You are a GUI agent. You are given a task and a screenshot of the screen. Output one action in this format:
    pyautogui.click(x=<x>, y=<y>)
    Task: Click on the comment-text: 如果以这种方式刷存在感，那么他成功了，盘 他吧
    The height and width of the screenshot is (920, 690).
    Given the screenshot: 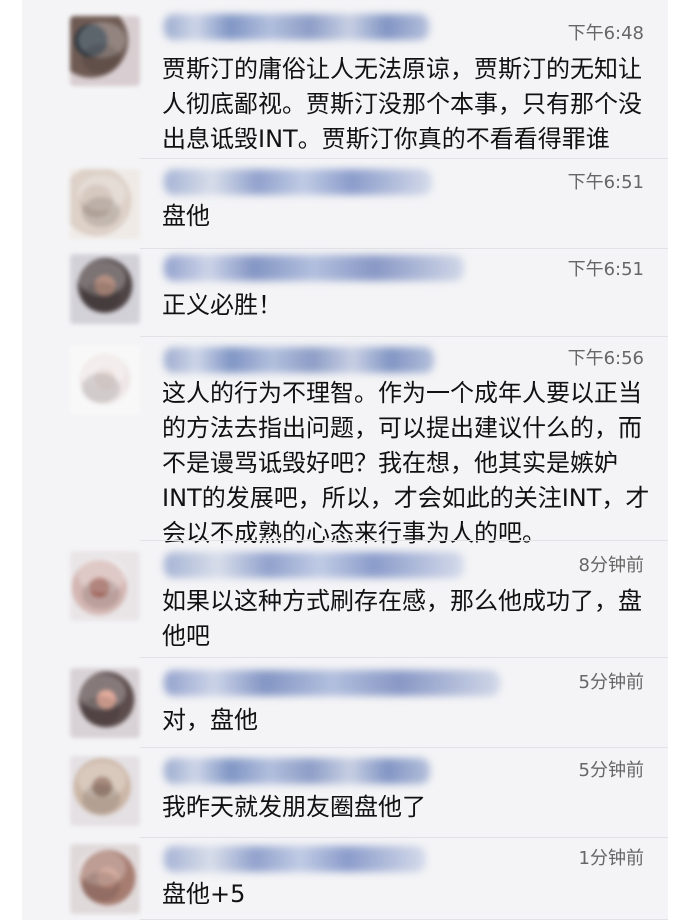 What is the action you would take?
    pyautogui.click(x=402, y=618)
    